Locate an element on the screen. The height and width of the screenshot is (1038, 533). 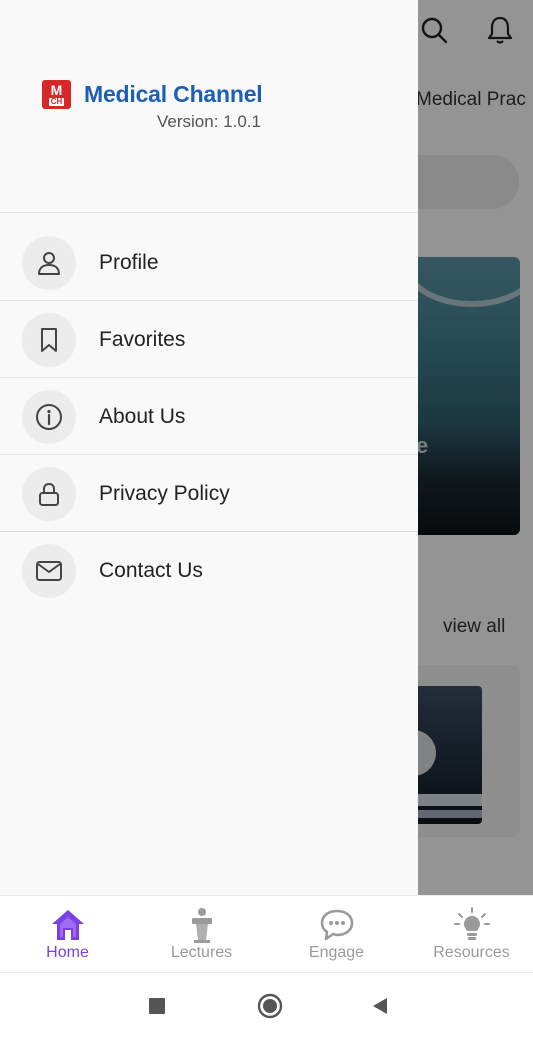
recents-button is located at coordinates (157, 1005).